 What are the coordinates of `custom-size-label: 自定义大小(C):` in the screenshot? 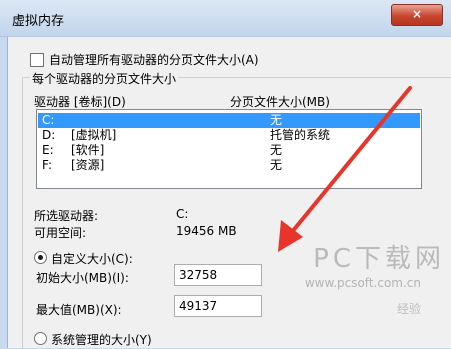 It's located at (92, 259).